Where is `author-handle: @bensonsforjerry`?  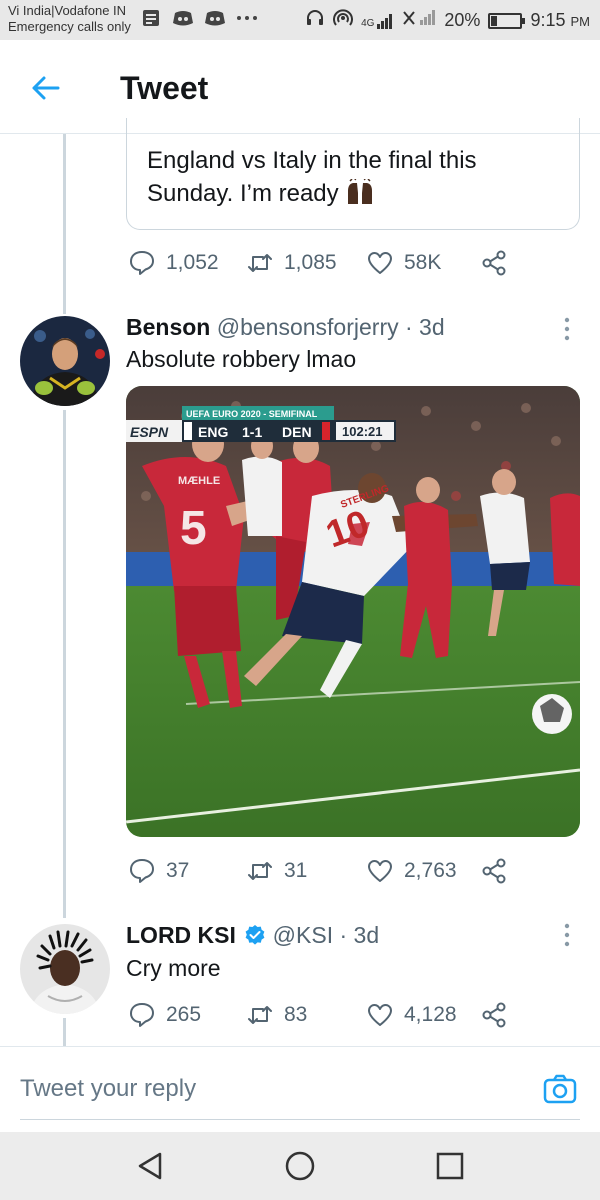
author-handle: @bensonsforjerry is located at coordinates (308, 327).